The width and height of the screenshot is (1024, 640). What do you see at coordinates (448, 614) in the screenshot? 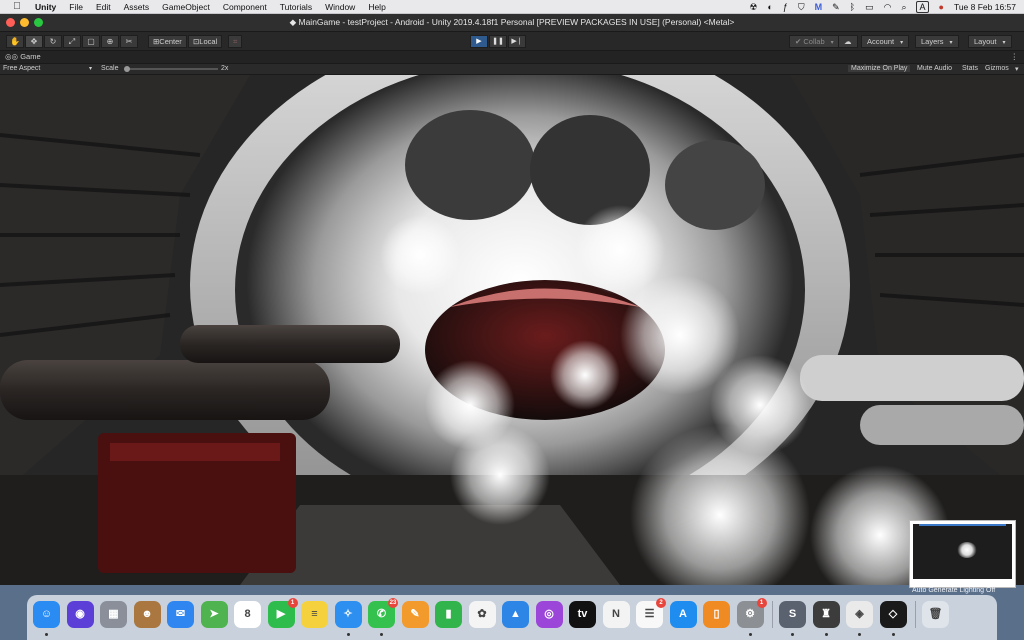
I see `numbers-icon: ▮` at bounding box center [448, 614].